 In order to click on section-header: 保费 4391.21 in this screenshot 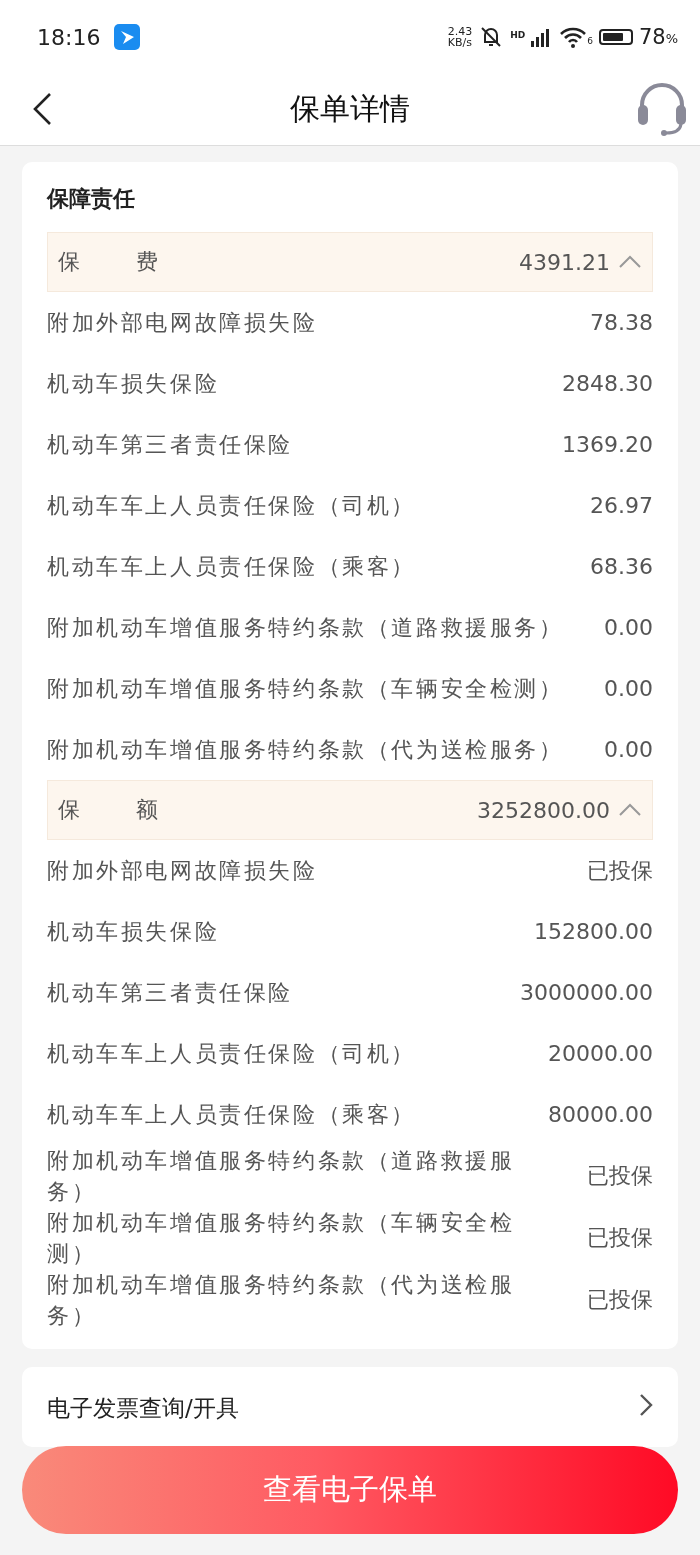, I will do `click(350, 262)`.